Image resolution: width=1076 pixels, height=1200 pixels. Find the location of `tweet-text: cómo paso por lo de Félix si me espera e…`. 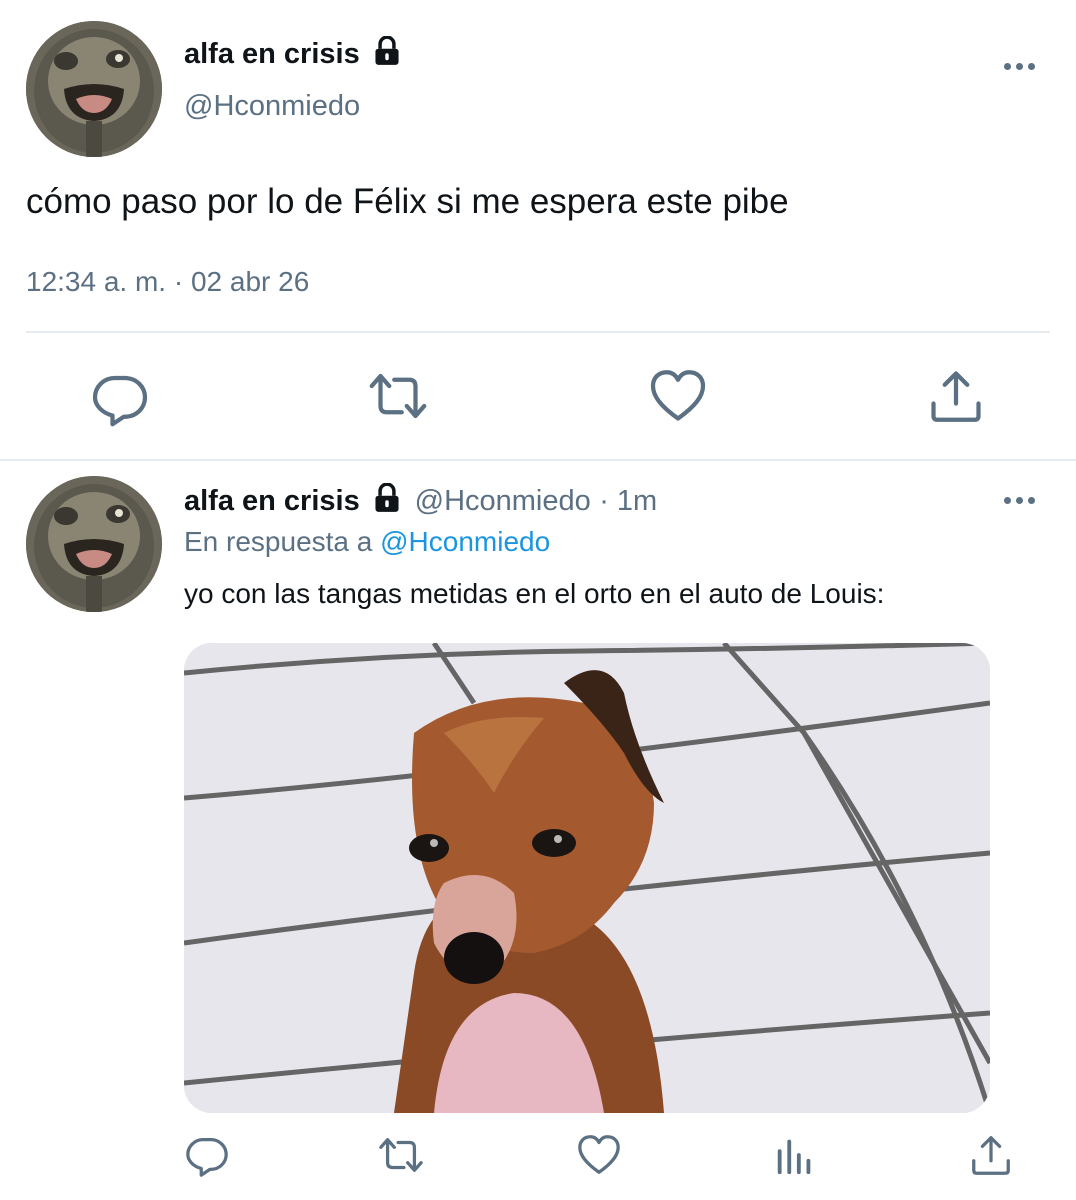

tweet-text: cómo paso por lo de Félix si me espera e… is located at coordinates (407, 201).